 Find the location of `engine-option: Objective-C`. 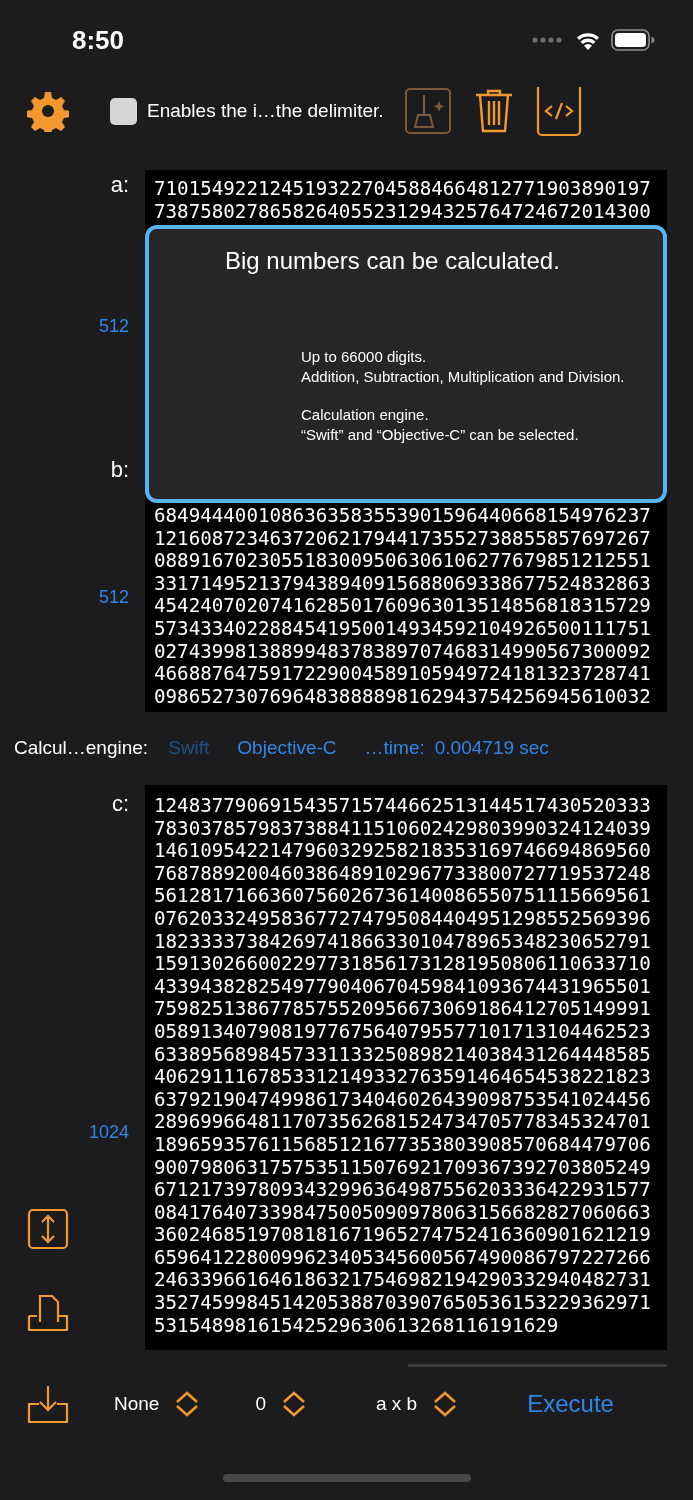

engine-option: Objective-C is located at coordinates (287, 747).